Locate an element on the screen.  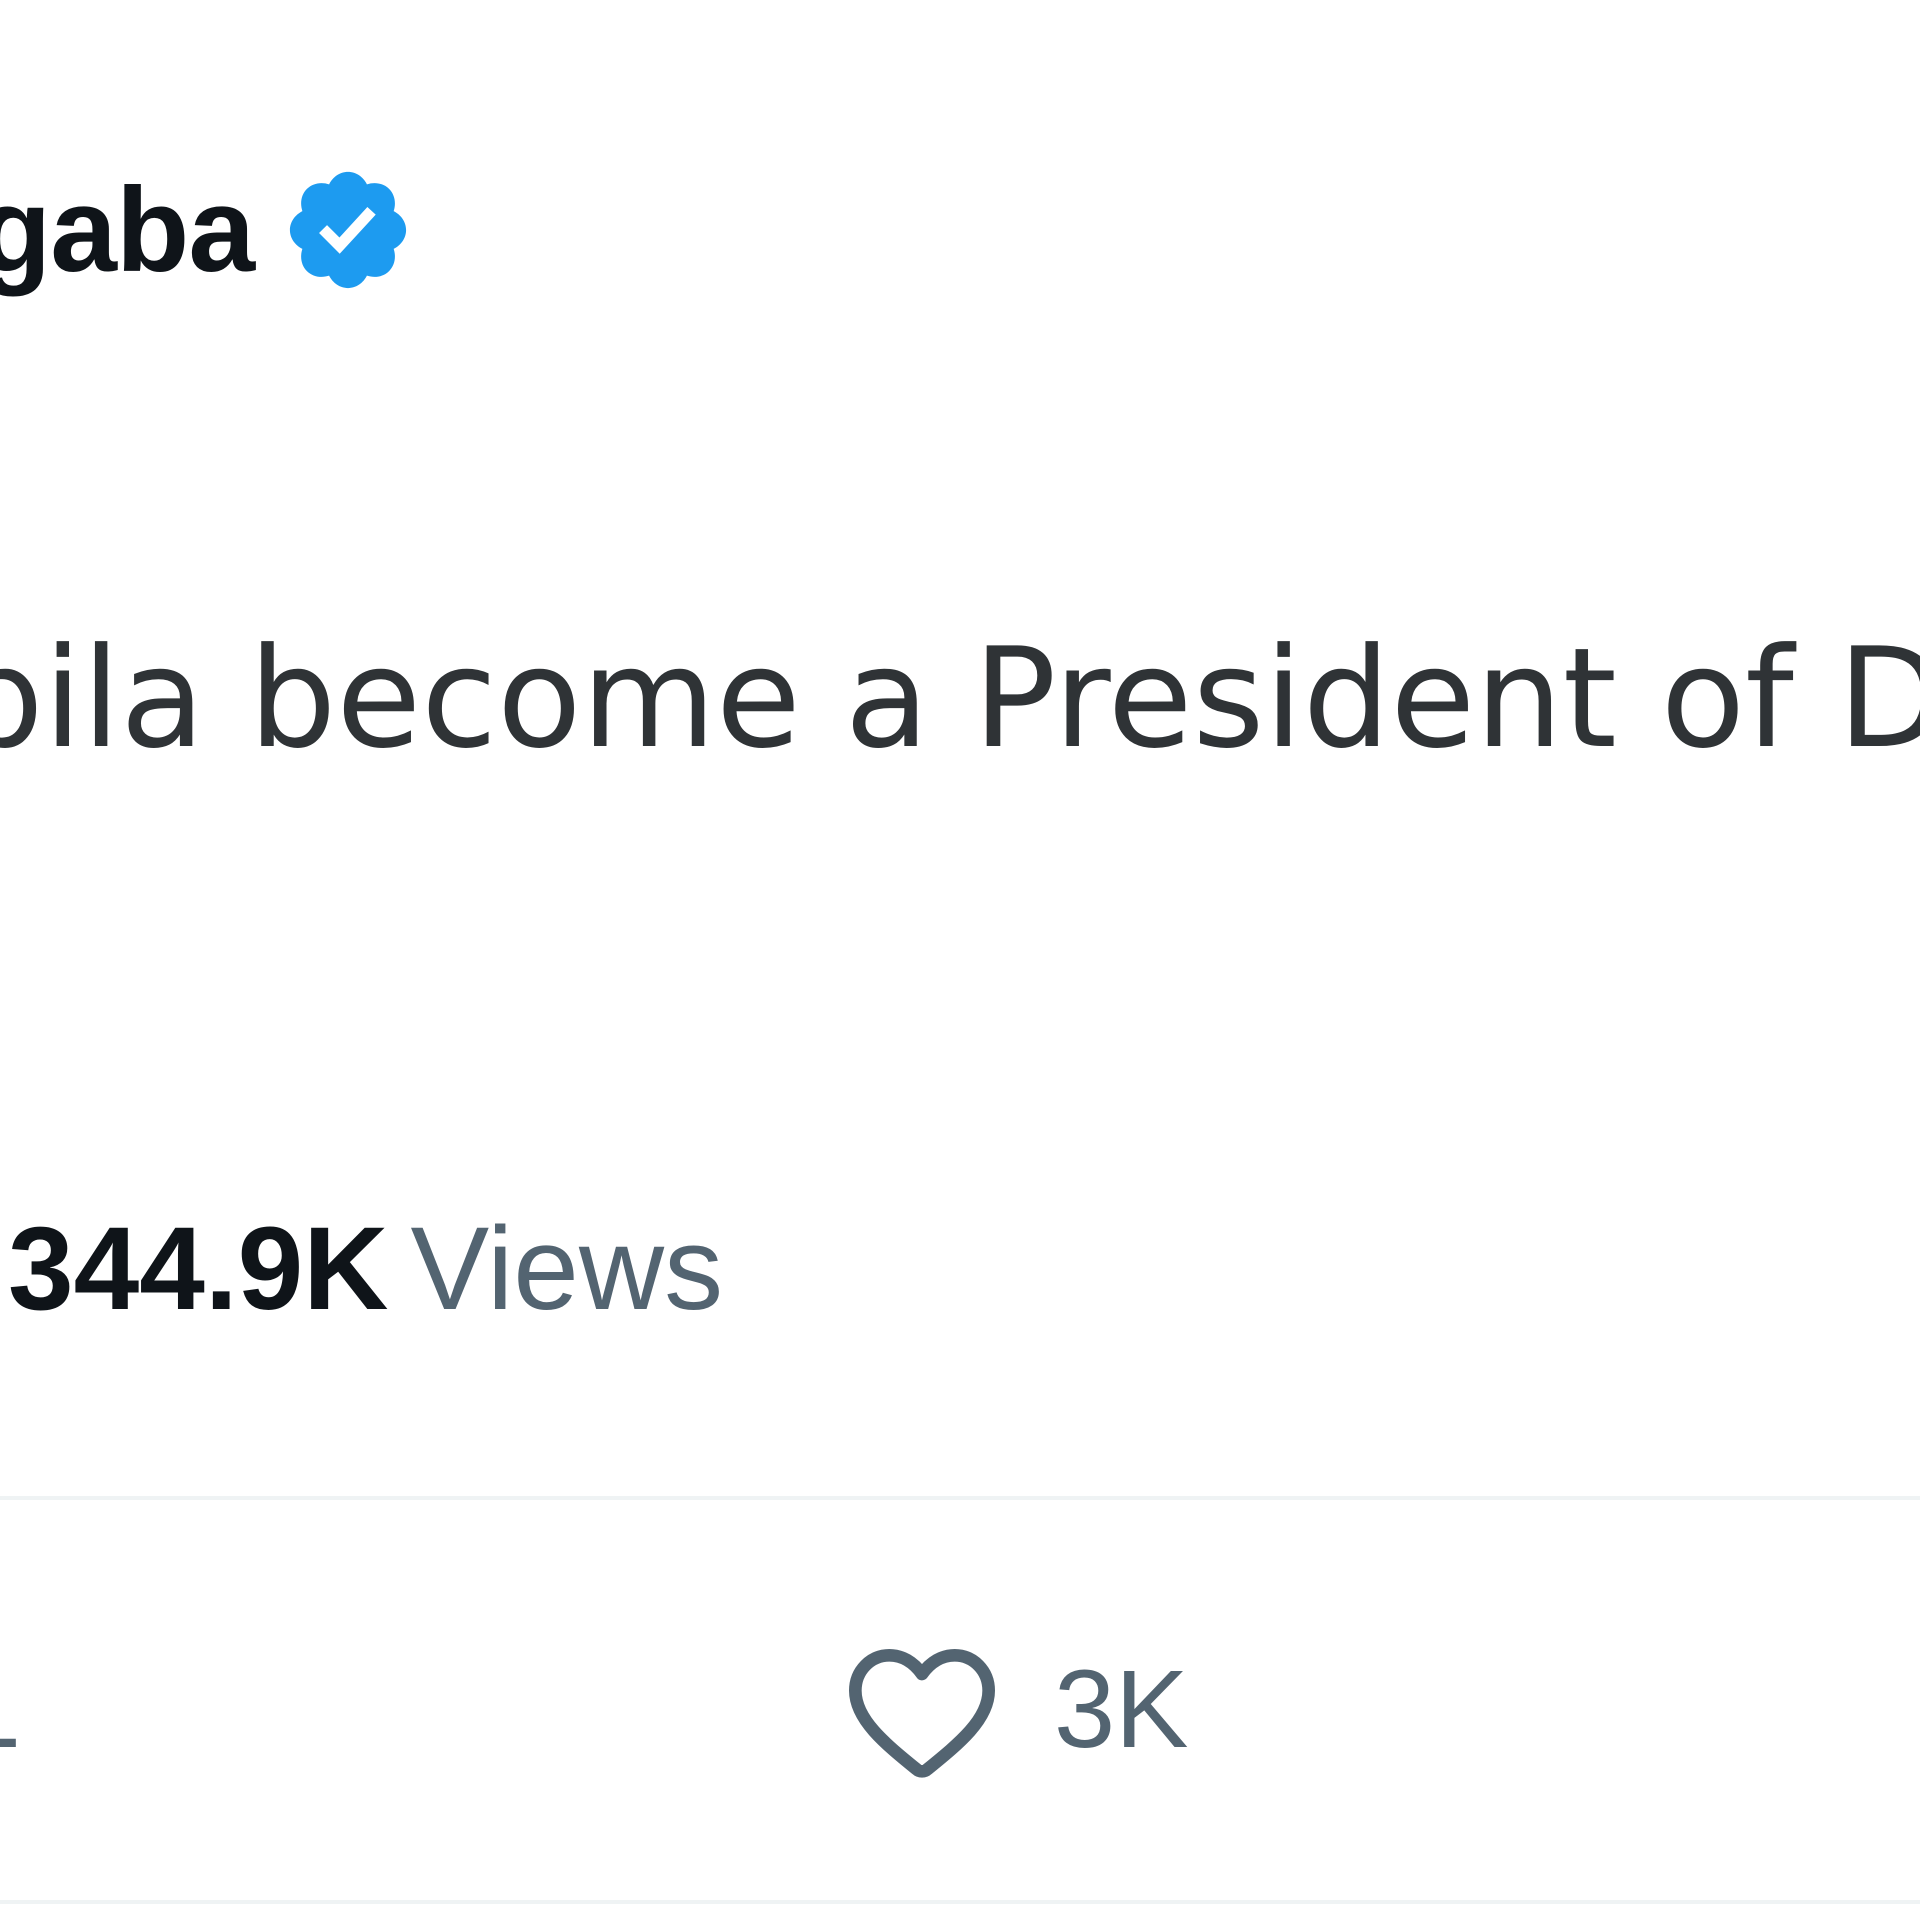
divider is located at coordinates (960, 1498).